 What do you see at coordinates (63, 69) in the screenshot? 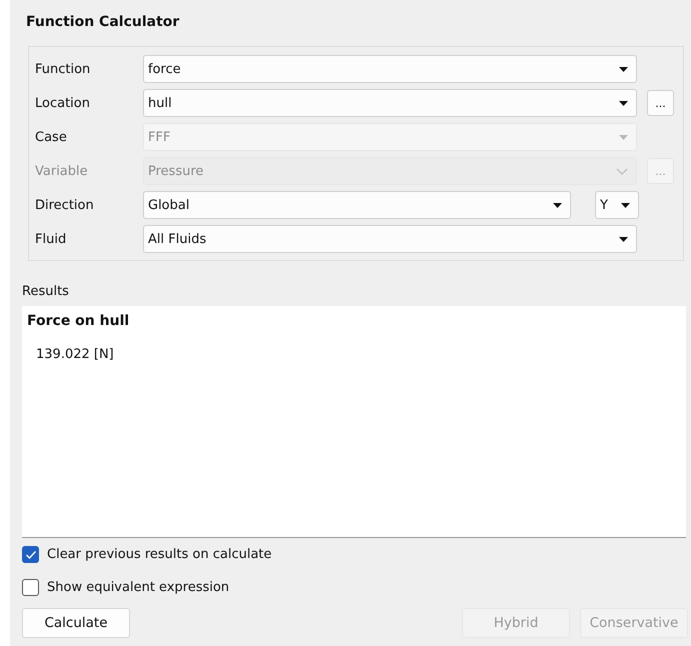
I see `field-label: Function` at bounding box center [63, 69].